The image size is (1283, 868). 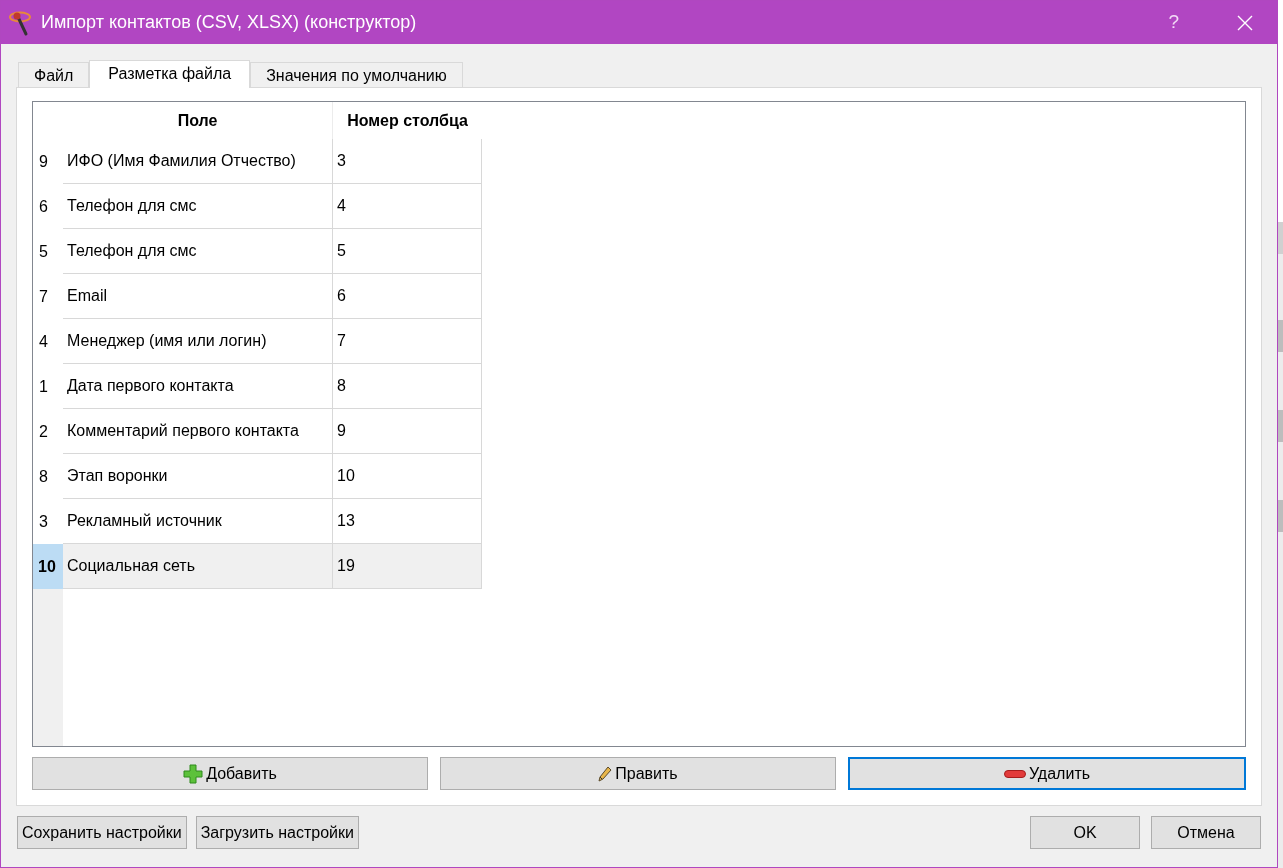 What do you see at coordinates (198, 161) in the screenshot?
I see `table-cell: ИФО (Имя Фамилия Отчество)` at bounding box center [198, 161].